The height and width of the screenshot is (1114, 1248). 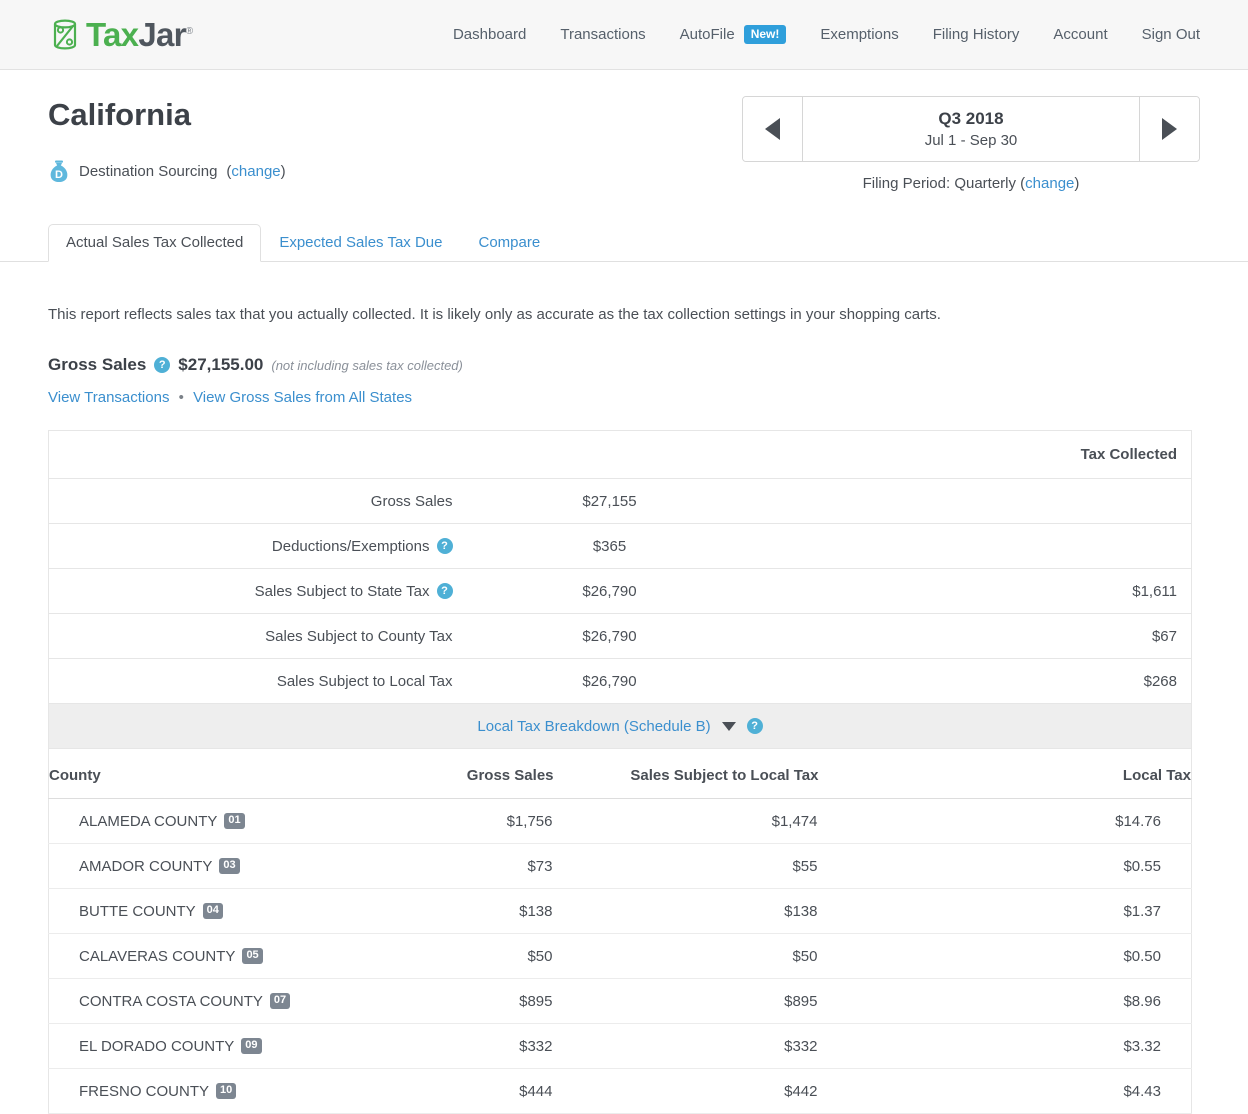 I want to click on row-tax-gross-sales, so click(x=972, y=501).